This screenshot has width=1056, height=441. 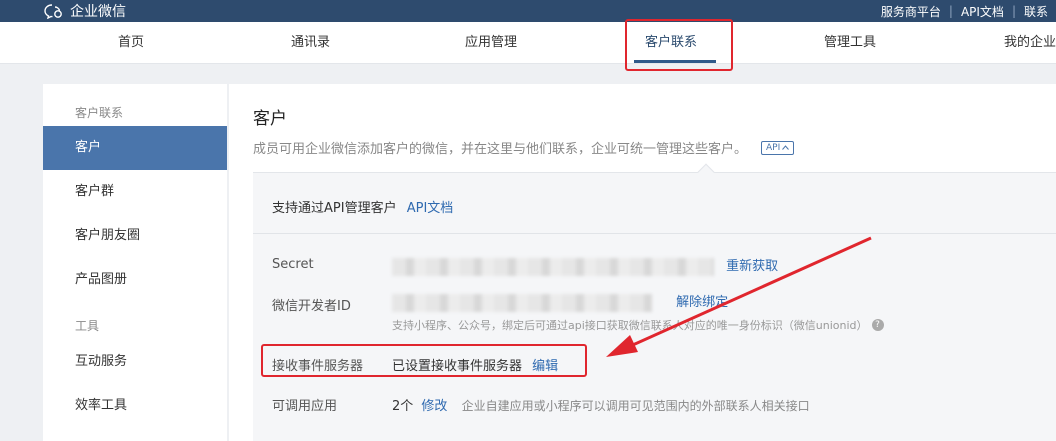 I want to click on dev-id-value: 解除绑定, so click(x=560, y=301).